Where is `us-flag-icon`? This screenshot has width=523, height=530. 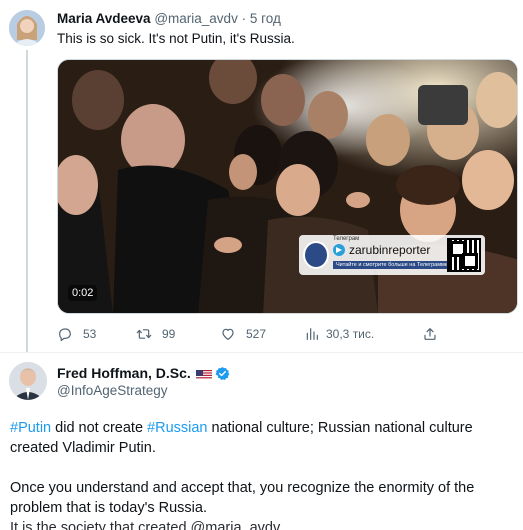 us-flag-icon is located at coordinates (203, 373).